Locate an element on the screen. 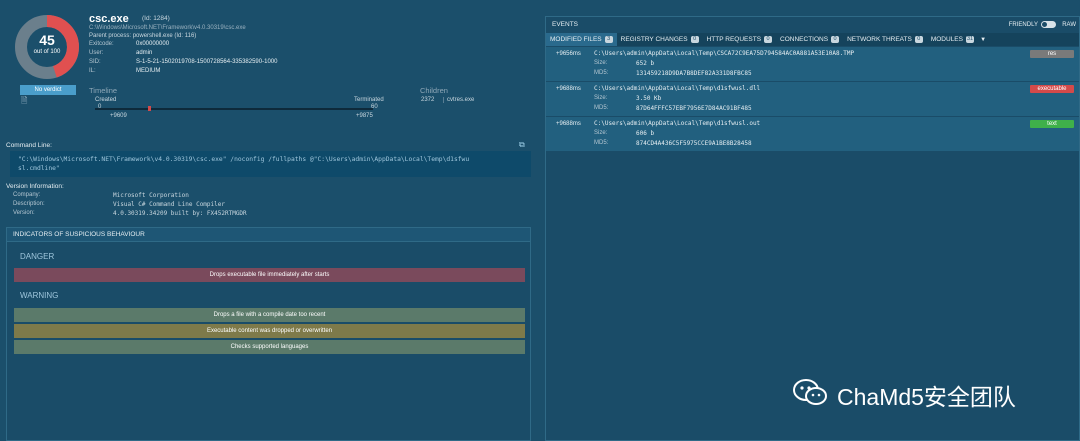 Image resolution: width=1080 pixels, height=441 pixels. tab-count: 31 is located at coordinates (970, 39).